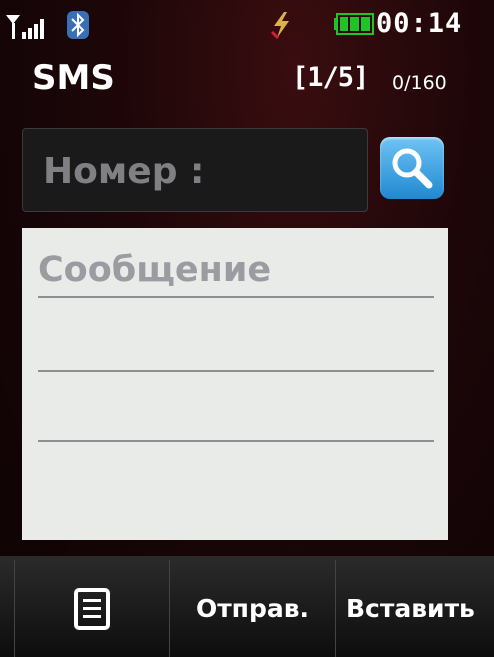 The width and height of the screenshot is (494, 657). I want to click on message-placeholder: Сообщение, so click(155, 270).